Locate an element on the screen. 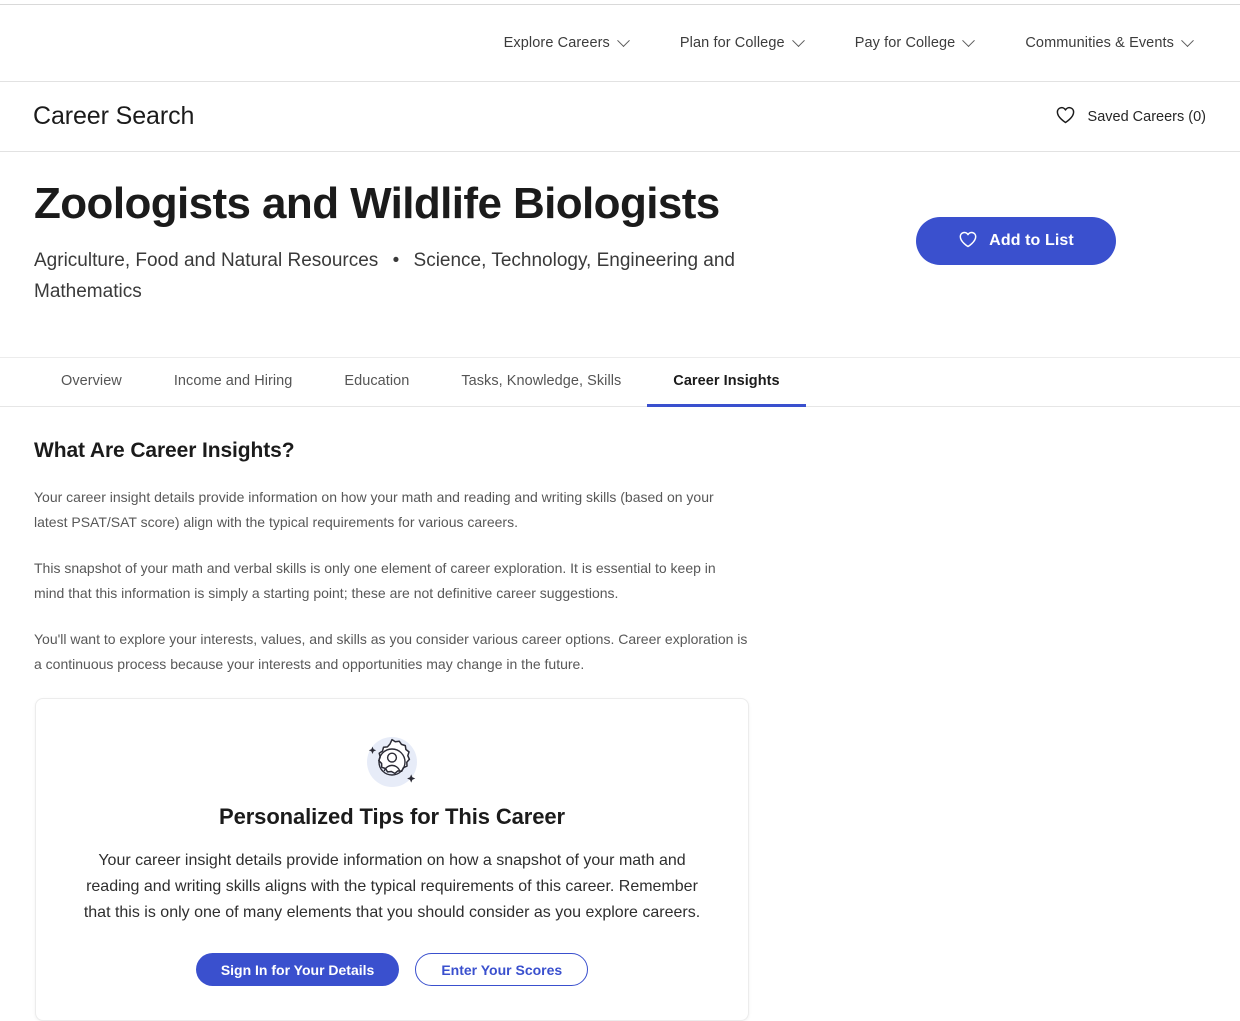 The image size is (1240, 1021). career-title: Zoologists and Wildlife Biologists is located at coordinates (377, 203).